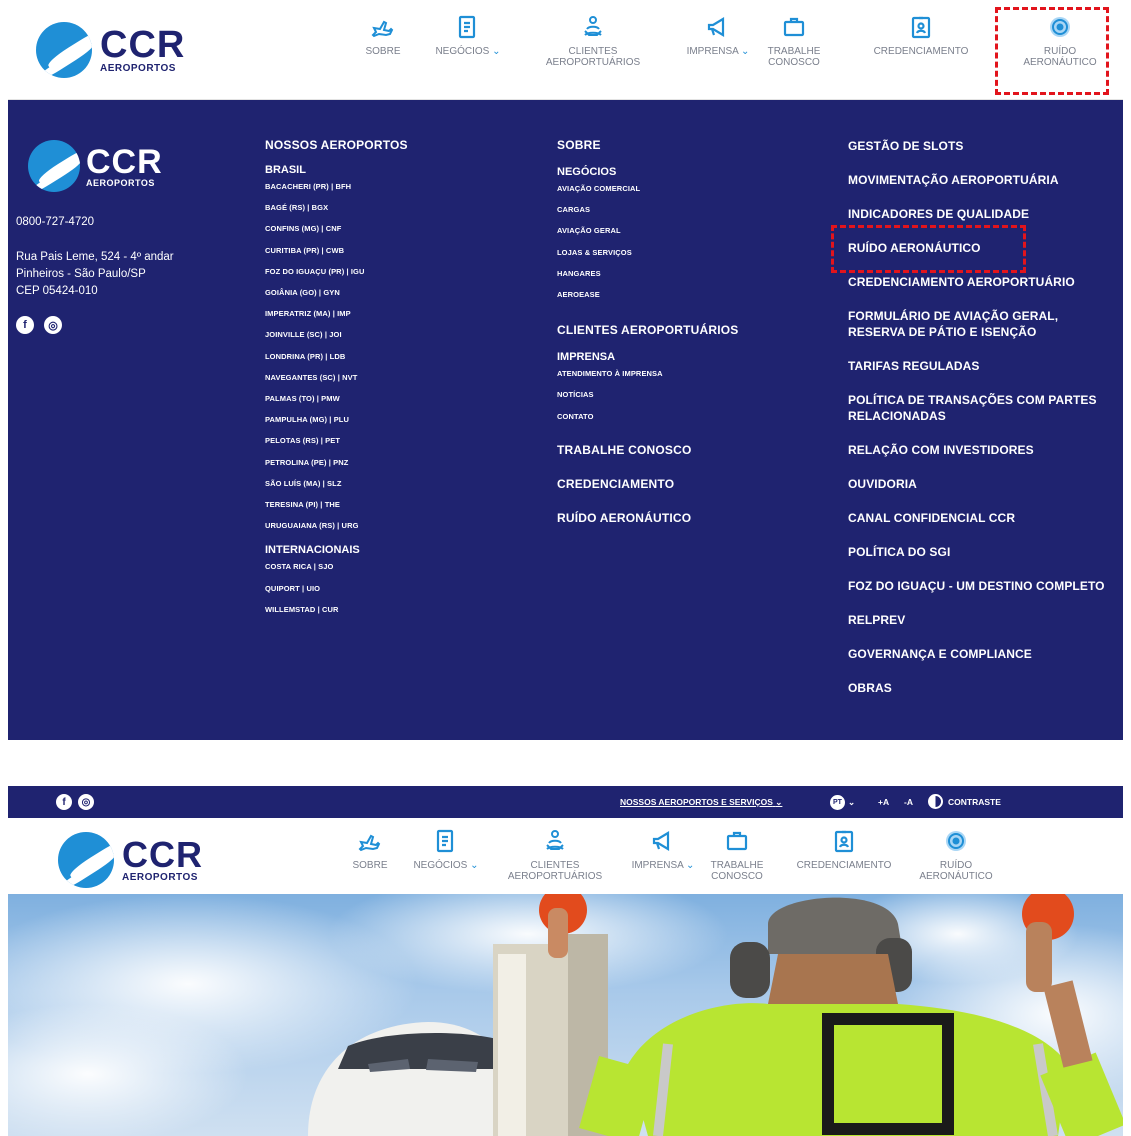 Image resolution: width=1131 pixels, height=1136 pixels. I want to click on negocios-link: CARGAS, so click(687, 209).